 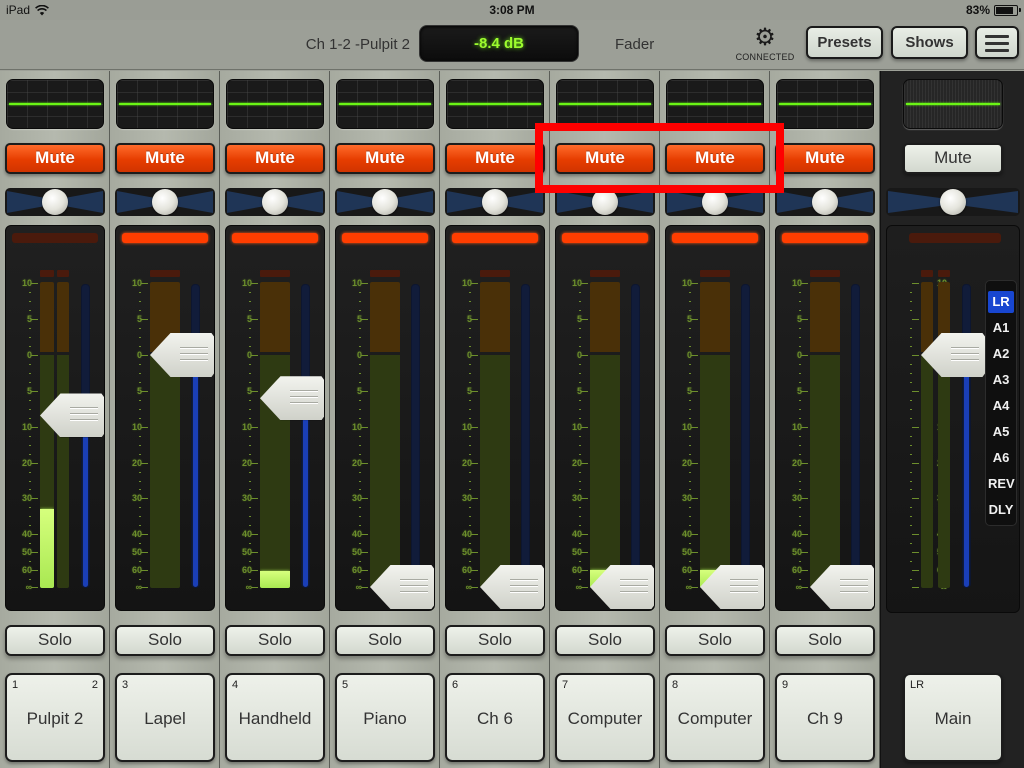 I want to click on bus-option-lr: LR, so click(x=1001, y=302).